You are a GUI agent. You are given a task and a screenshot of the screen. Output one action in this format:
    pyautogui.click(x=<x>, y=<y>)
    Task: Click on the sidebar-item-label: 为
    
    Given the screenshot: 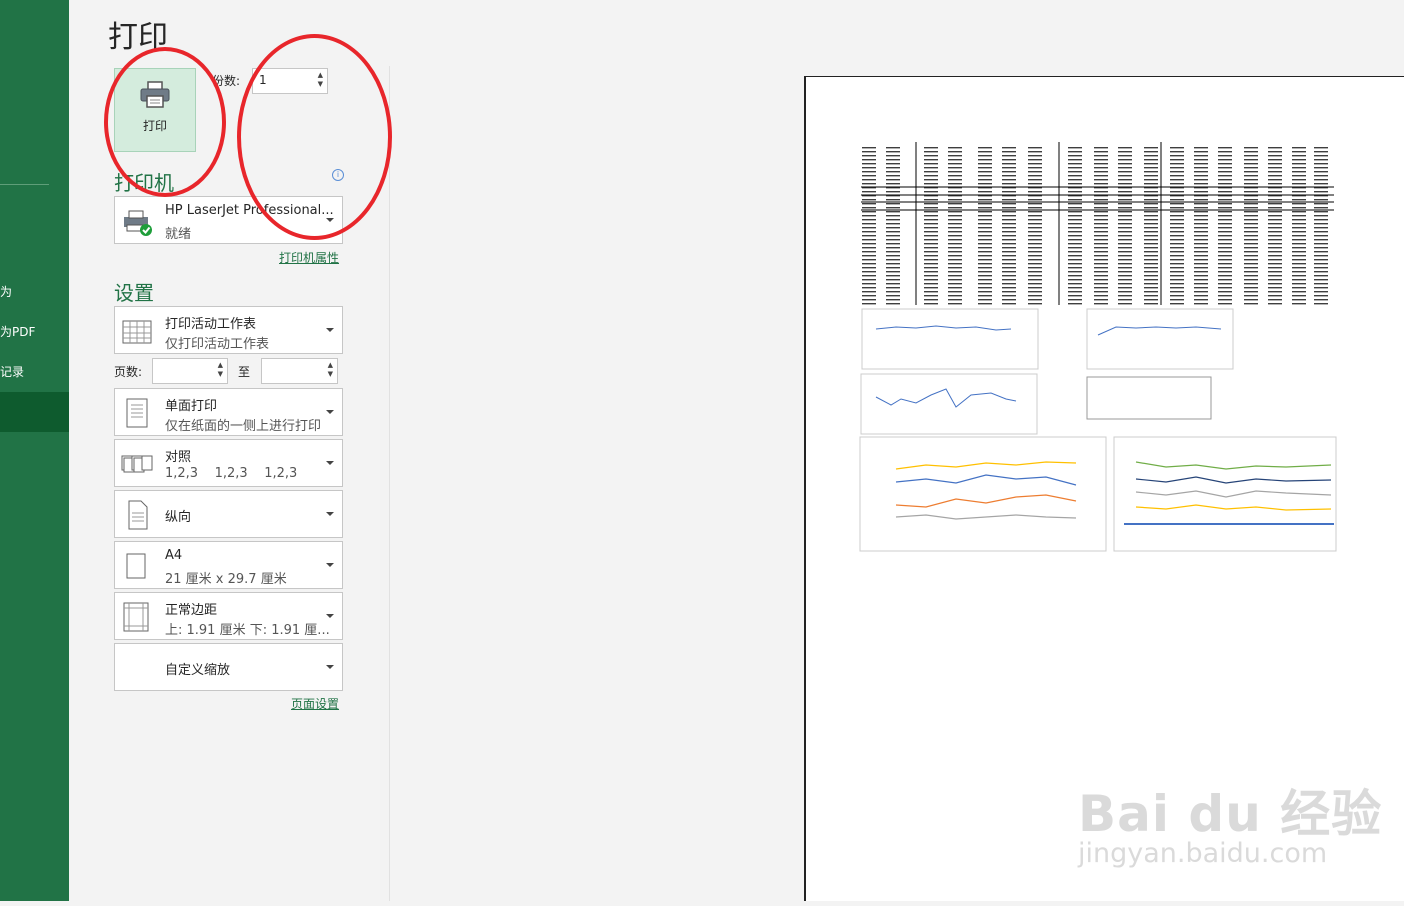 What is the action you would take?
    pyautogui.click(x=6, y=292)
    